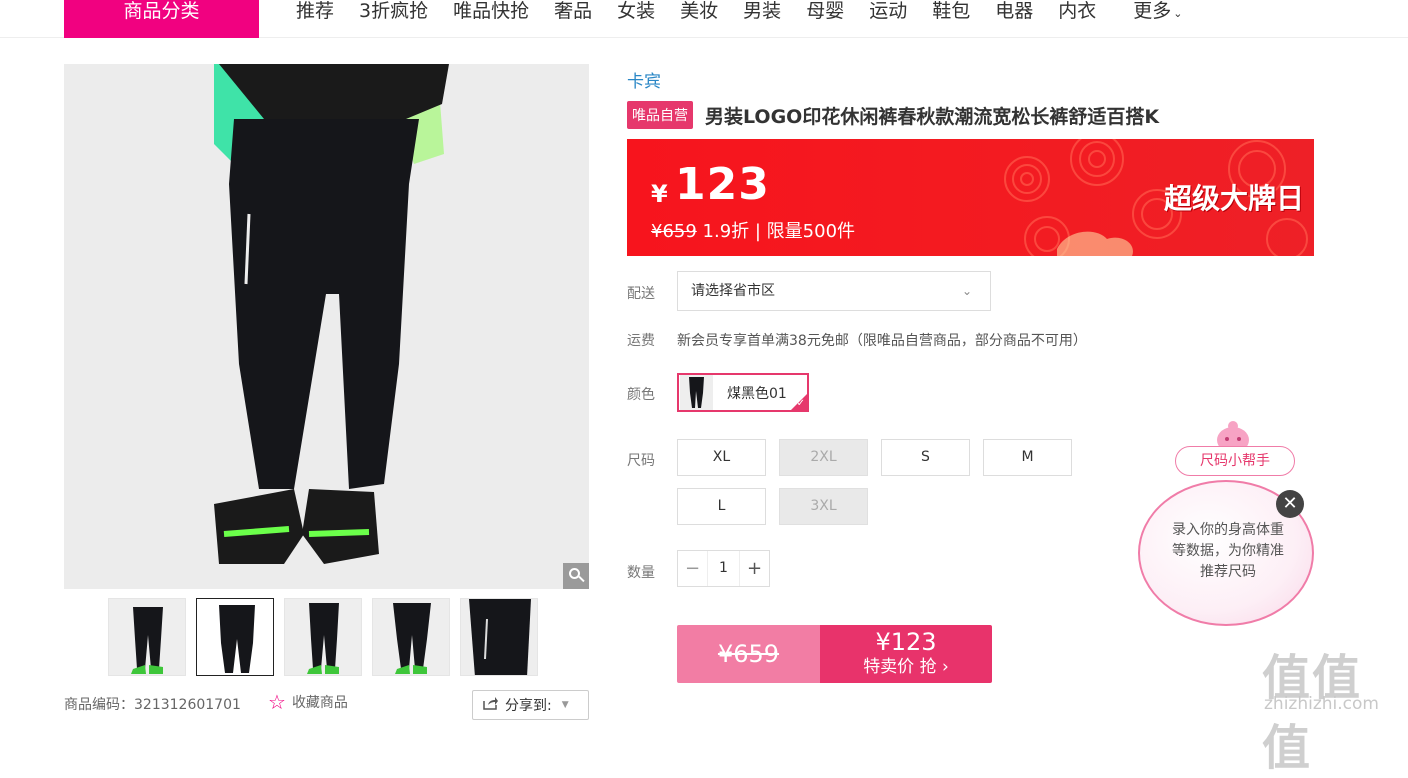 The height and width of the screenshot is (778, 1408). I want to click on watermark-url: zhizhizhi.com, so click(1321, 704).